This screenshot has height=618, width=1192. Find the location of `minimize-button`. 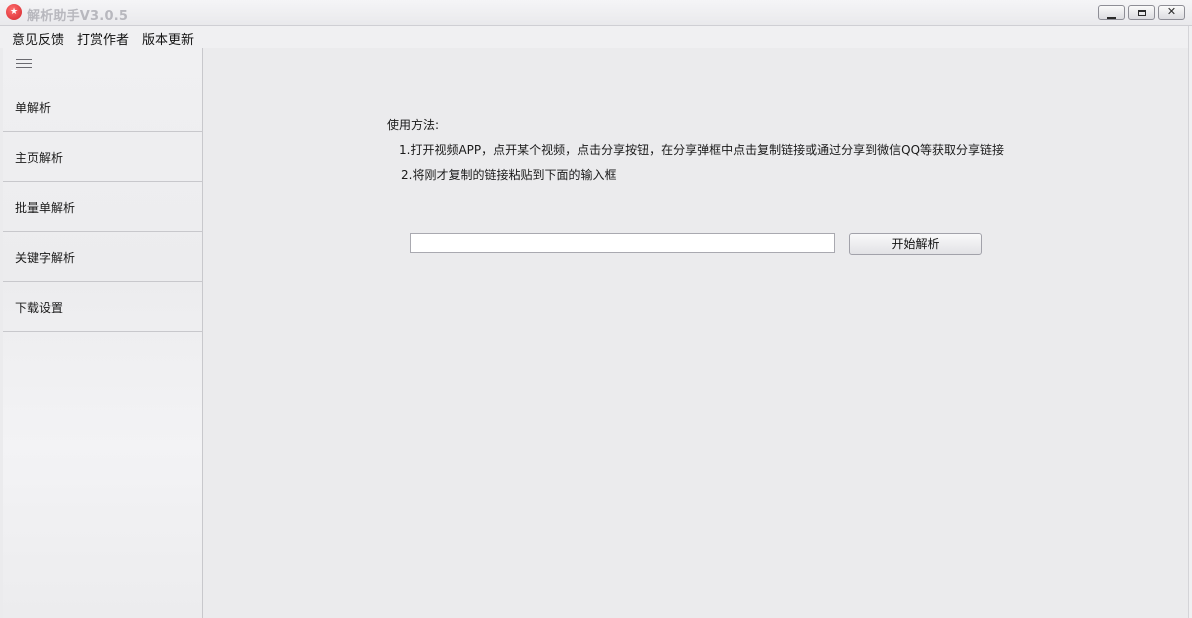

minimize-button is located at coordinates (1111, 12).